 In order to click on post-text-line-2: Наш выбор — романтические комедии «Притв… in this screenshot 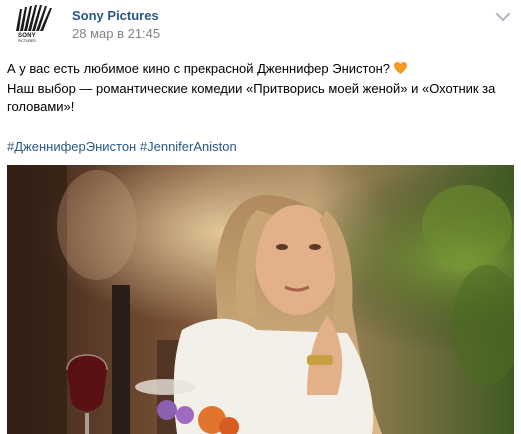, I will do `click(251, 97)`.